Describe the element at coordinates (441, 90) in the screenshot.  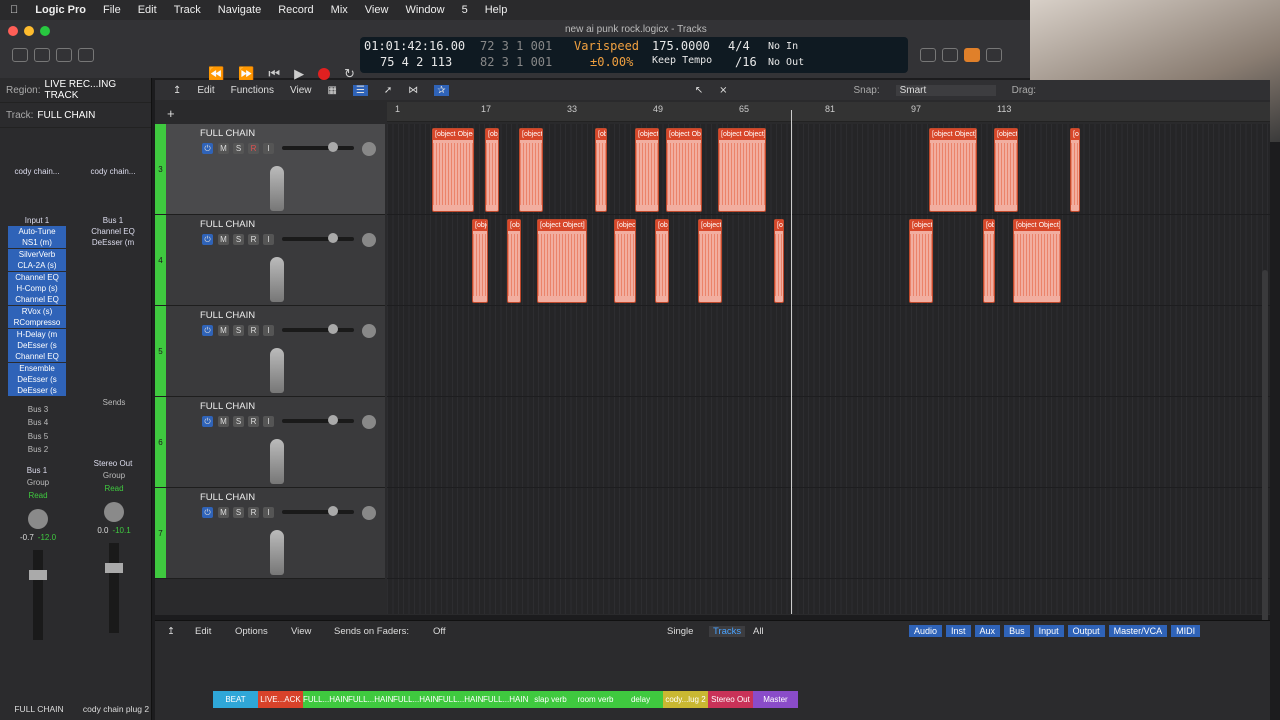
I see `catch-icon: ✰` at that location.